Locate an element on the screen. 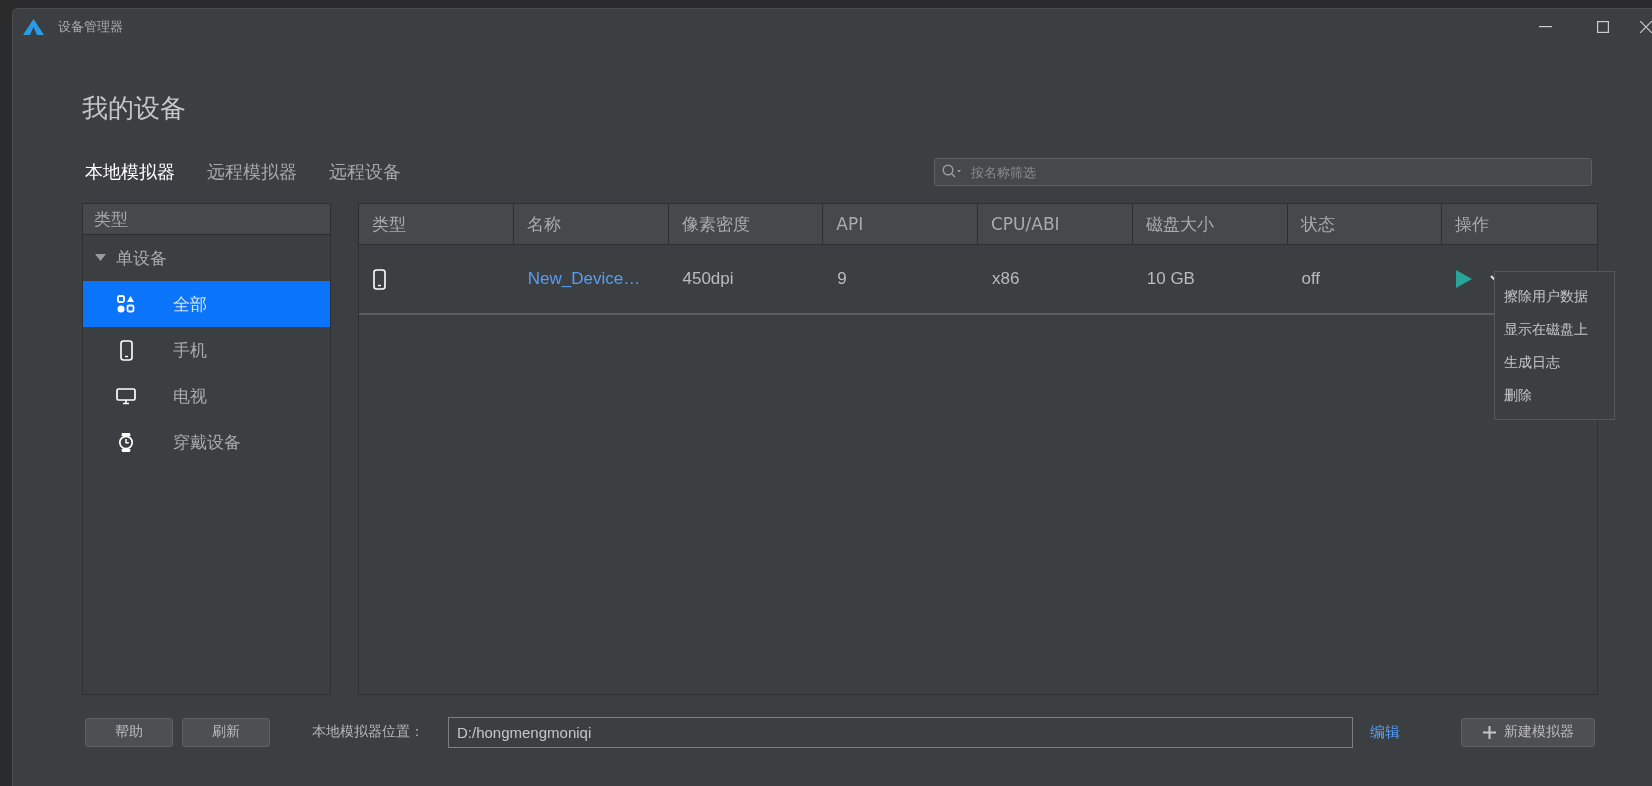  tab: 本地模拟器 is located at coordinates (130, 172).